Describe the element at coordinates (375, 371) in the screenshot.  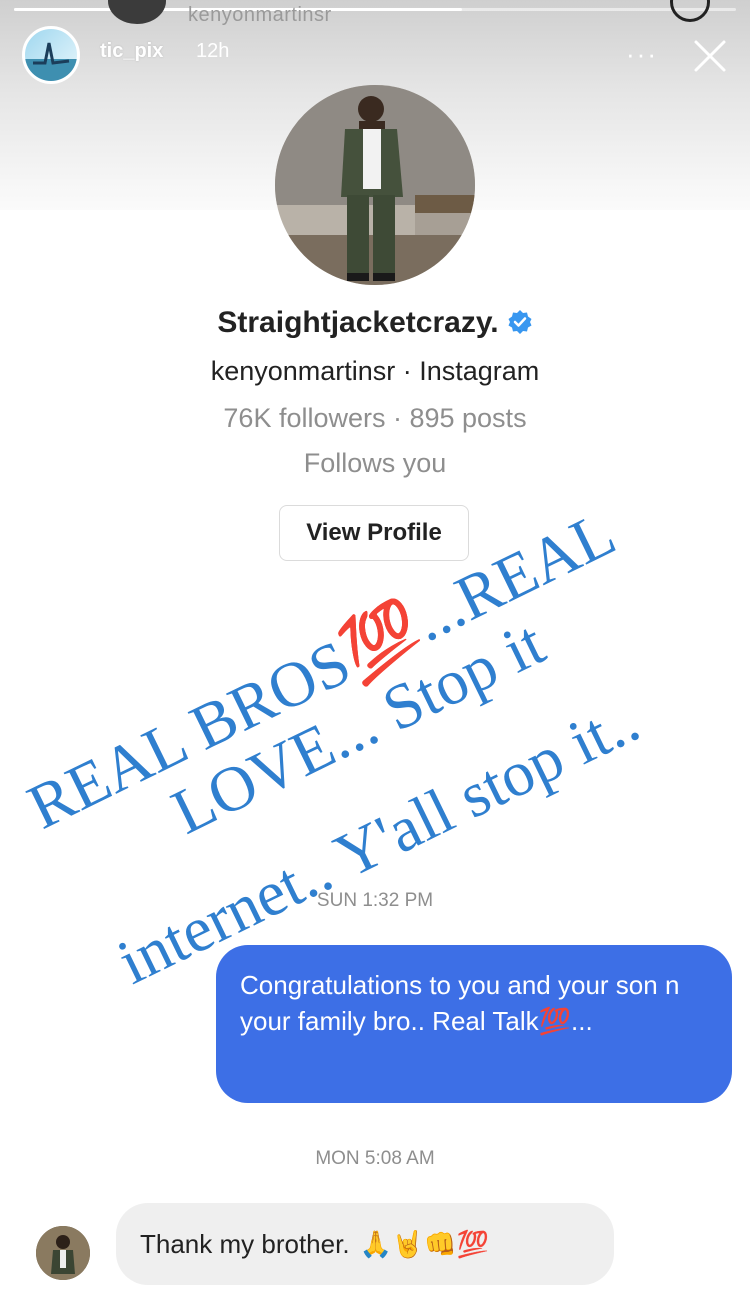
I see `profile-handle-line: kenyonmartinsr · Instagram` at that location.